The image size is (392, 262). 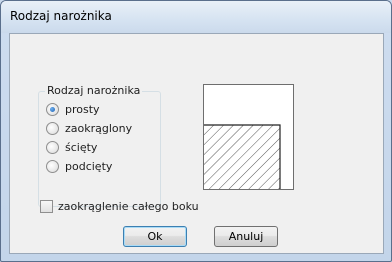 I want to click on ok-button: Ok, so click(x=155, y=236).